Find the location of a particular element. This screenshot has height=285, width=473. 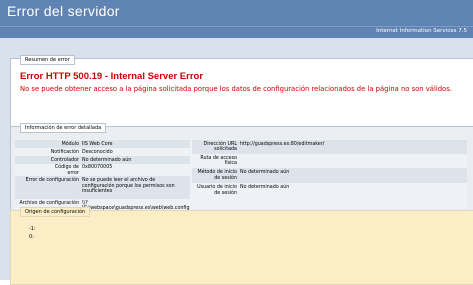

detail-label: Ruta de acceso física is located at coordinates (218, 161).